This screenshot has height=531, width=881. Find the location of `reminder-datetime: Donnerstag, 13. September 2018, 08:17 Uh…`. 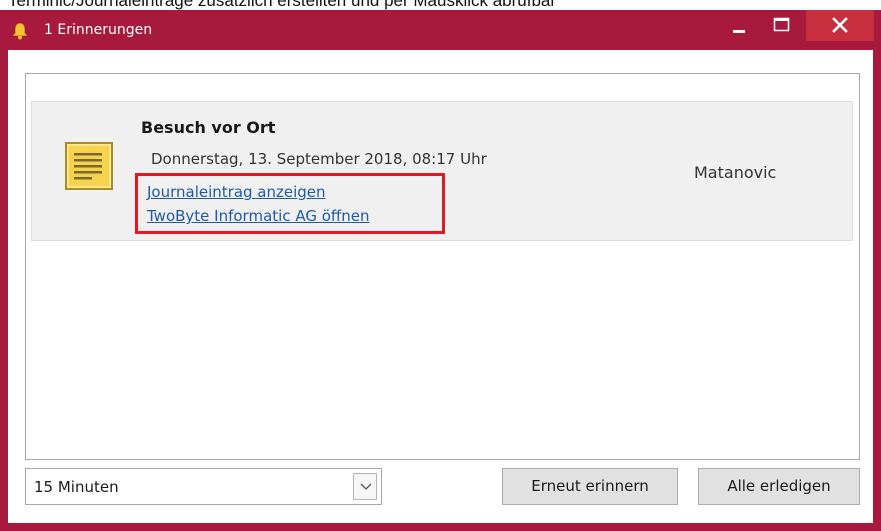

reminder-datetime: Donnerstag, 13. September 2018, 08:17 Uh… is located at coordinates (319, 159).